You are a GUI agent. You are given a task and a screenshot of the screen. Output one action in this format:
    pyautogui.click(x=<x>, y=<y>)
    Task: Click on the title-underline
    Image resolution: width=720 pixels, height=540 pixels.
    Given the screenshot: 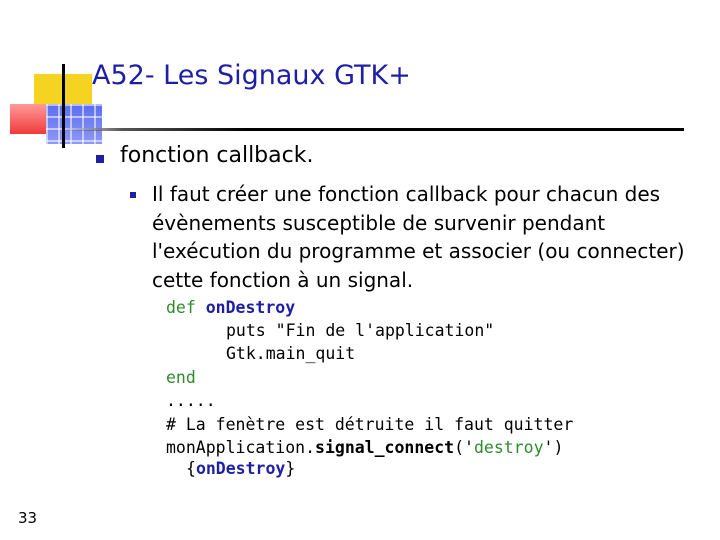 What is the action you would take?
    pyautogui.click(x=372, y=129)
    